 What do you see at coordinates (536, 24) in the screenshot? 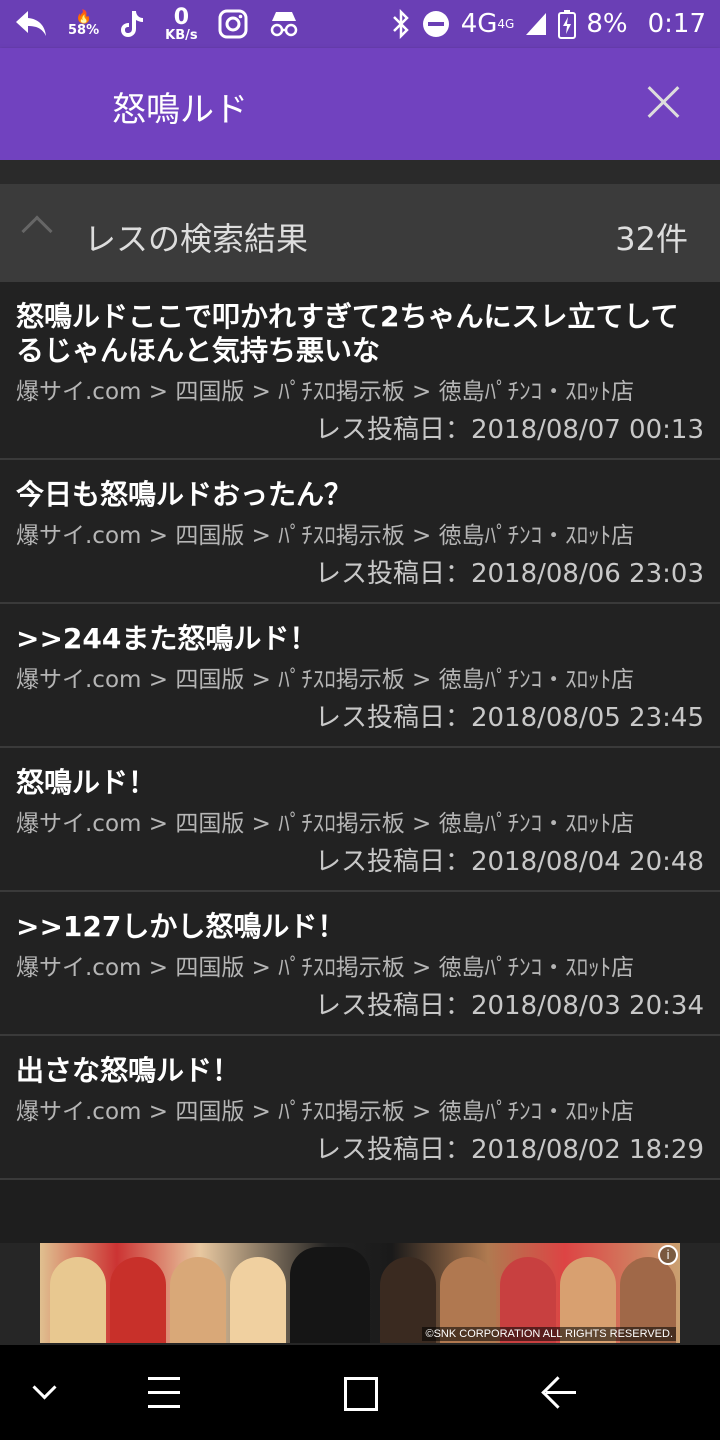
I see `signal-icon` at bounding box center [536, 24].